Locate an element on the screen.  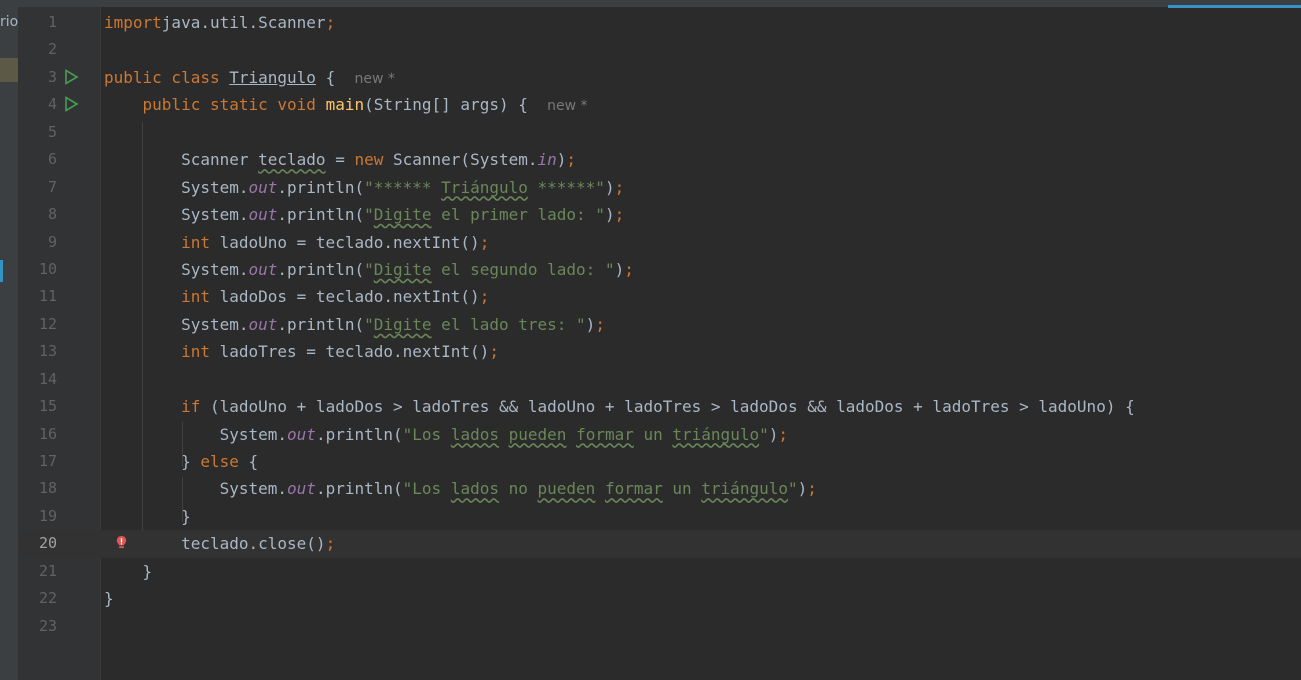
code-text: importjava.util.Scanner; is located at coordinates (219, 22).